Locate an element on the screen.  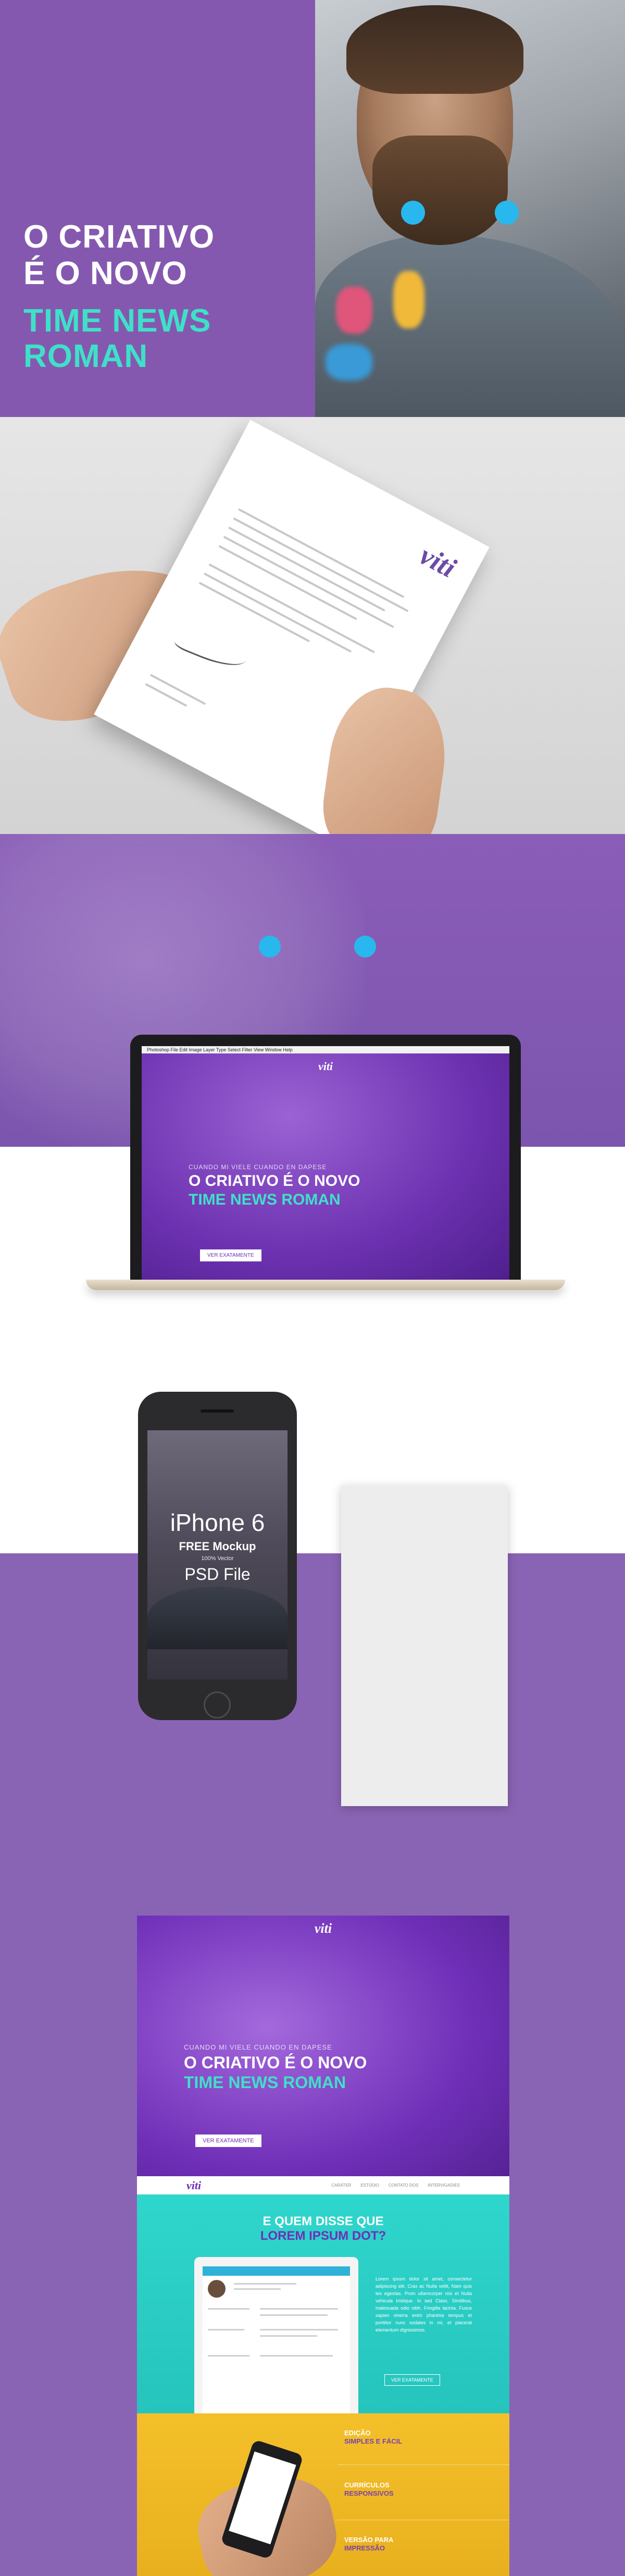
mountain-image is located at coordinates (217, 1618).